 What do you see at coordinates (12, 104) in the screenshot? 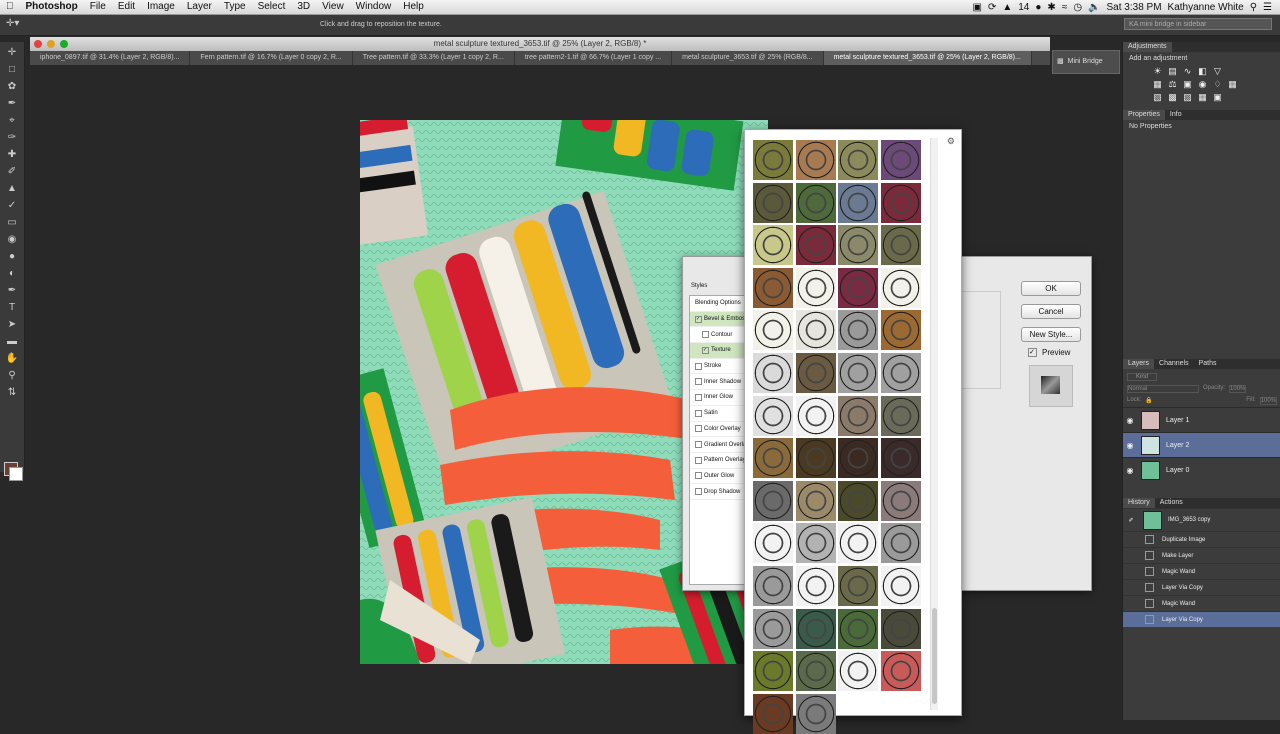
I see `quick-select-tool-icon: ✒` at bounding box center [12, 104].